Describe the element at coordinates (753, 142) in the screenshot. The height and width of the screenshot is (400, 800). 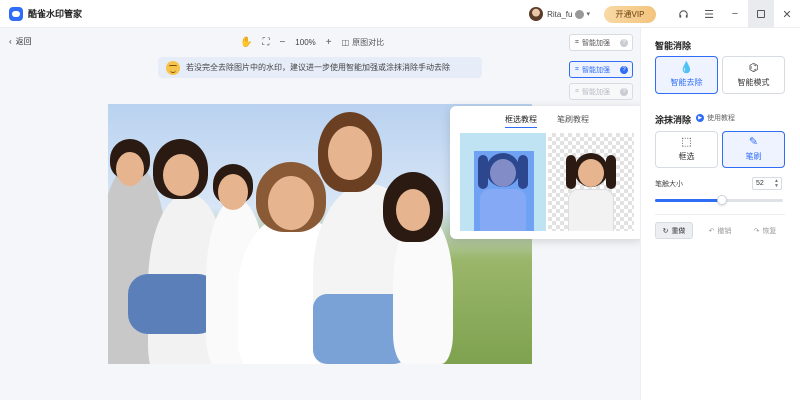
I see `brush-icon: ✎` at that location.